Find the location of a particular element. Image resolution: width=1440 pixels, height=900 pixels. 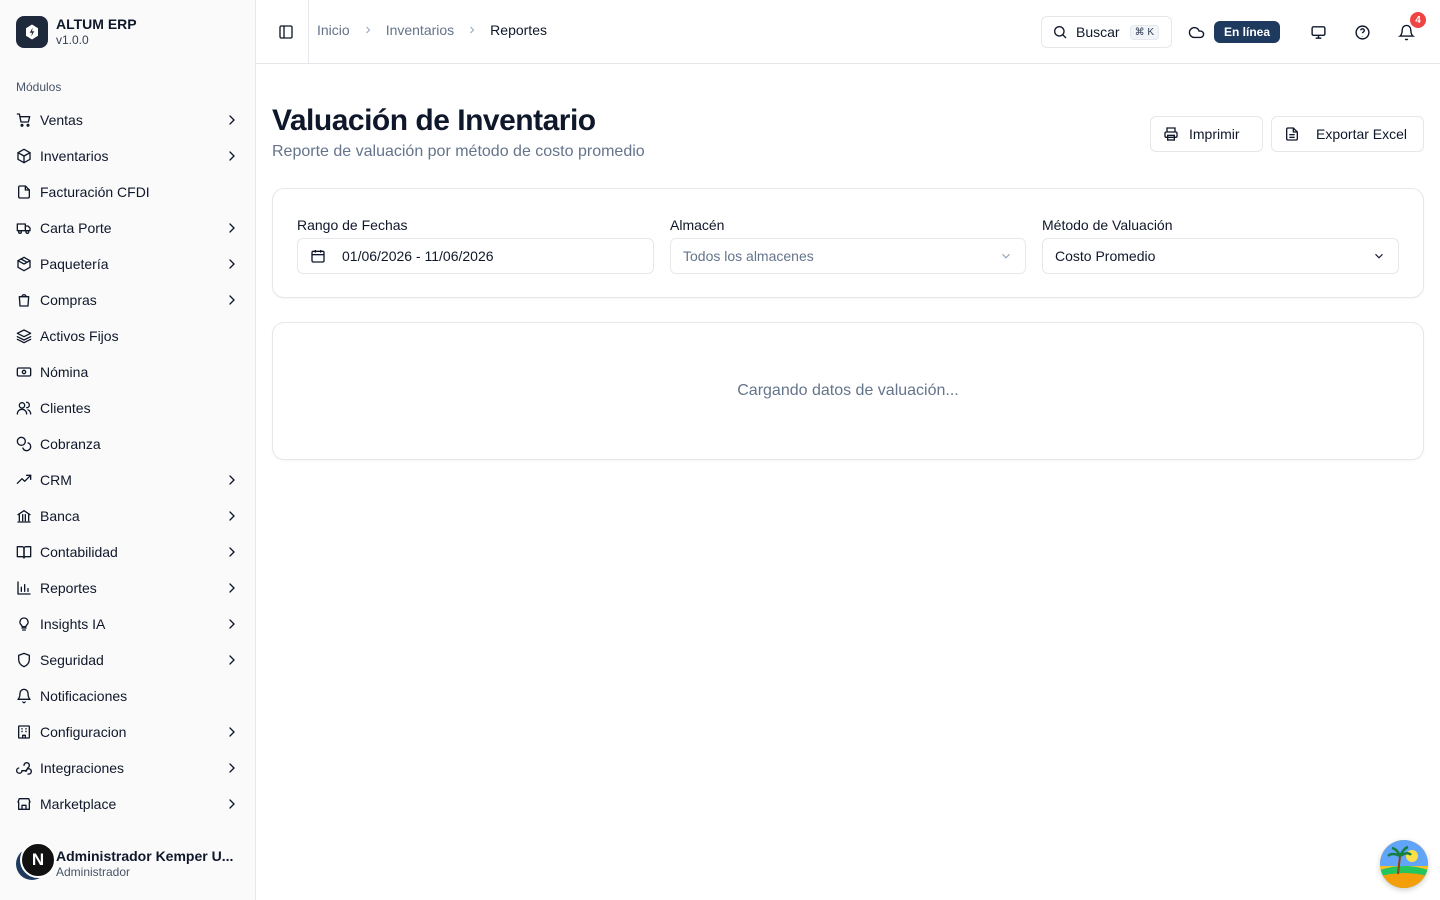

page-title: Valuación de Inventario is located at coordinates (434, 120).